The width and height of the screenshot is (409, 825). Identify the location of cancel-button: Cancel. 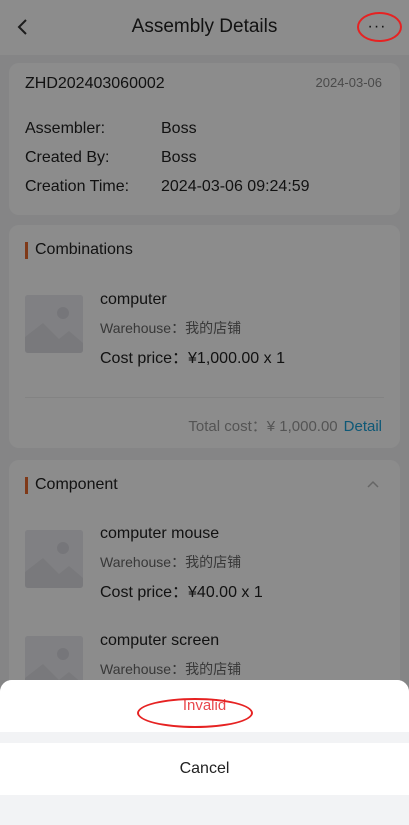
(204, 769).